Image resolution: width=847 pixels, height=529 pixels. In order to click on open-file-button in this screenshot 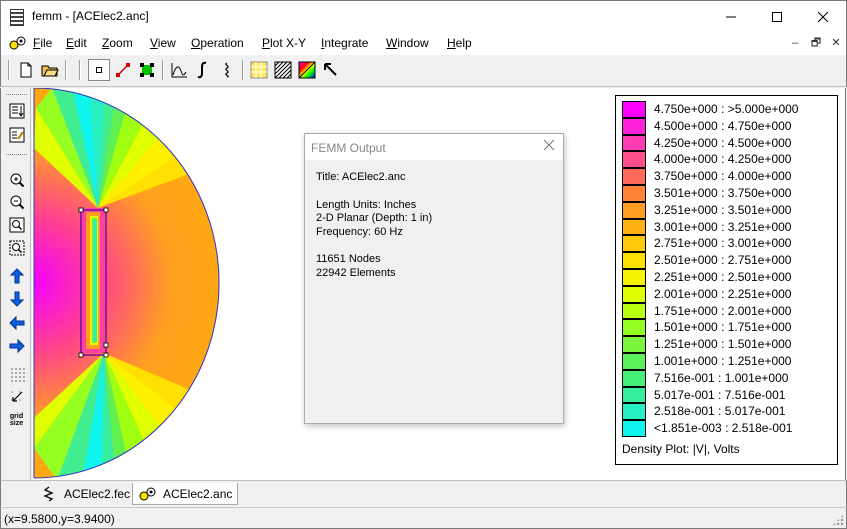, I will do `click(50, 70)`.